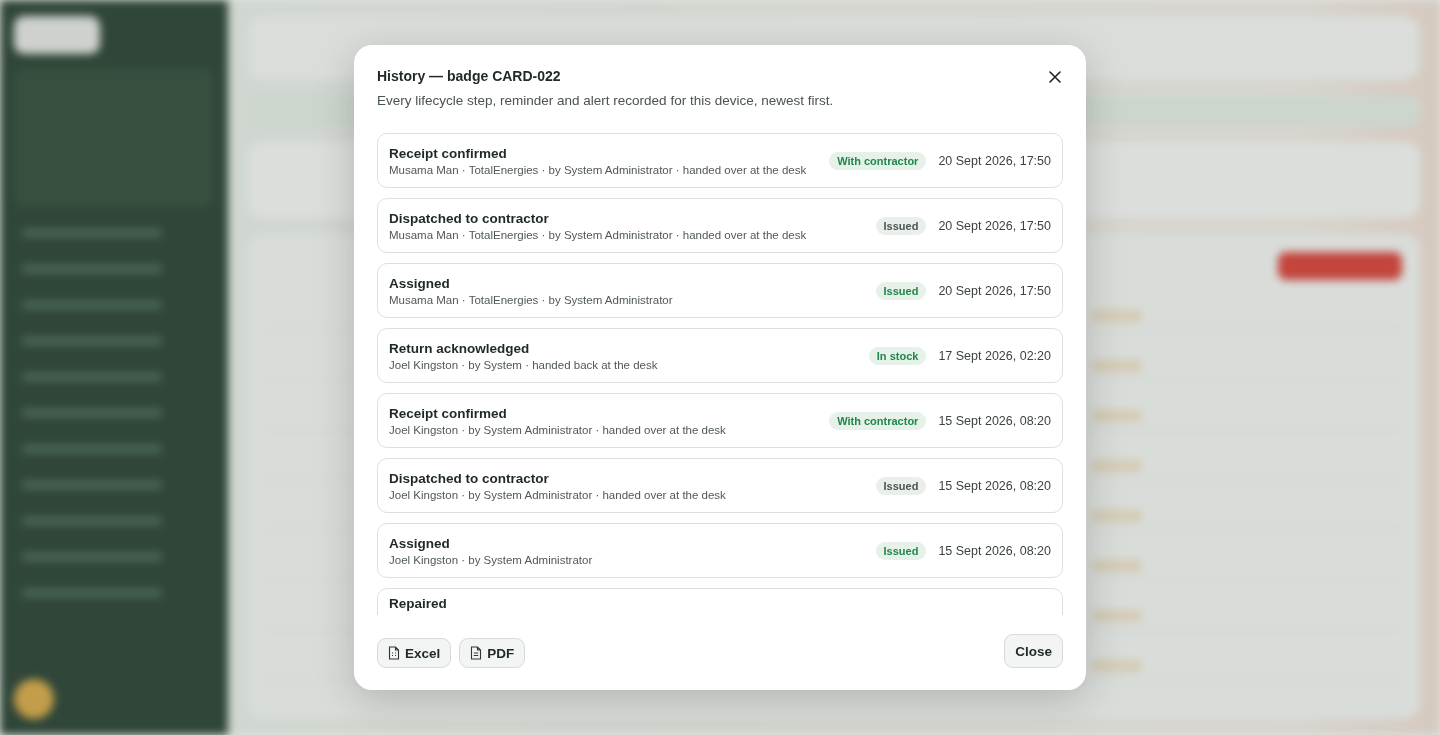  I want to click on entry-detail: Musama Man · TotalEnergies · by System Administrator, so click(531, 299).